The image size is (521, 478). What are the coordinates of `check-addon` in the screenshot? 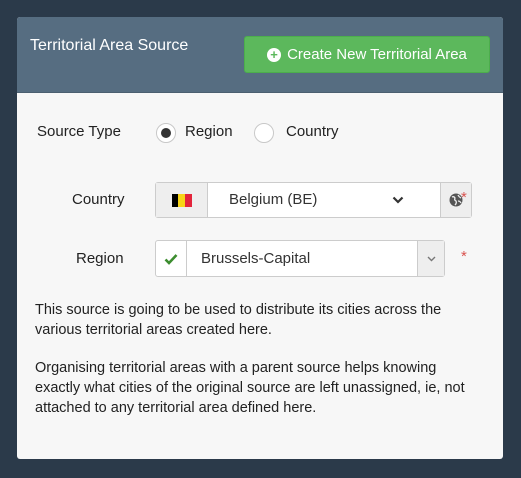 It's located at (171, 258).